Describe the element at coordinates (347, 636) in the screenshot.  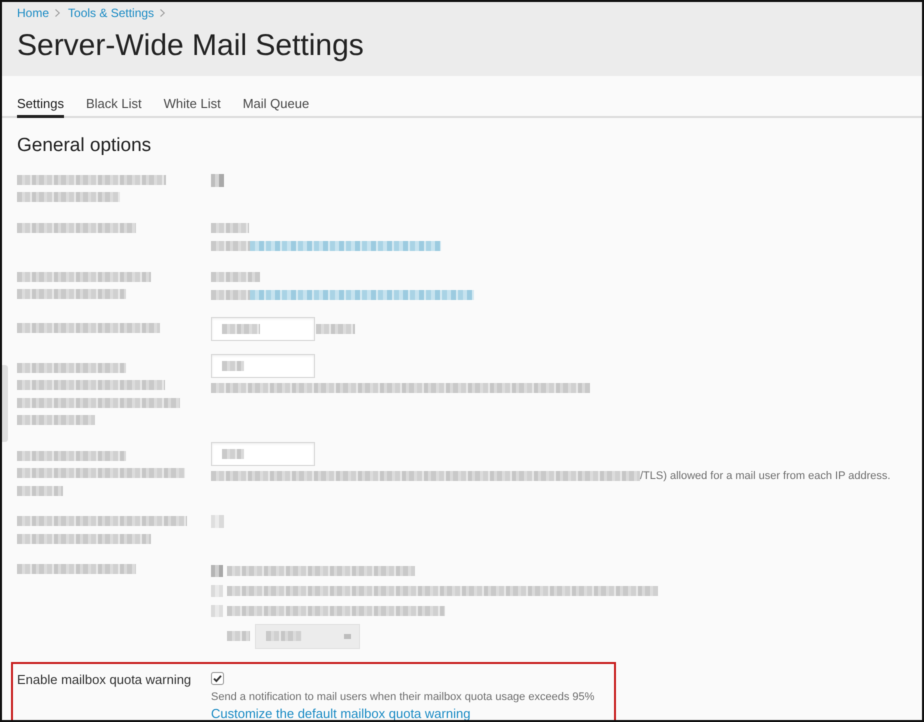
I see `blurred-caret-icon` at that location.